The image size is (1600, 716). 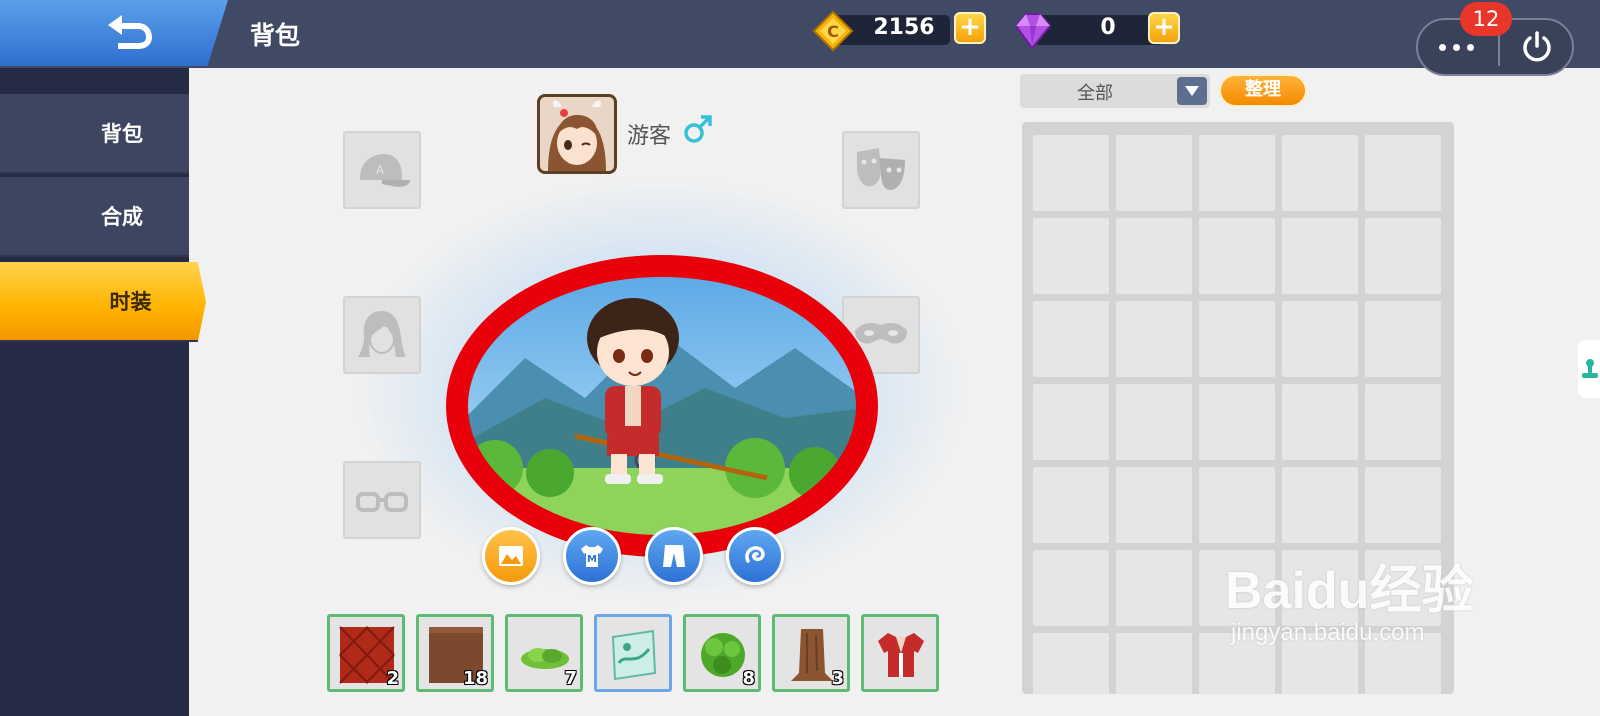 I want to click on back-button, so click(x=114, y=33).